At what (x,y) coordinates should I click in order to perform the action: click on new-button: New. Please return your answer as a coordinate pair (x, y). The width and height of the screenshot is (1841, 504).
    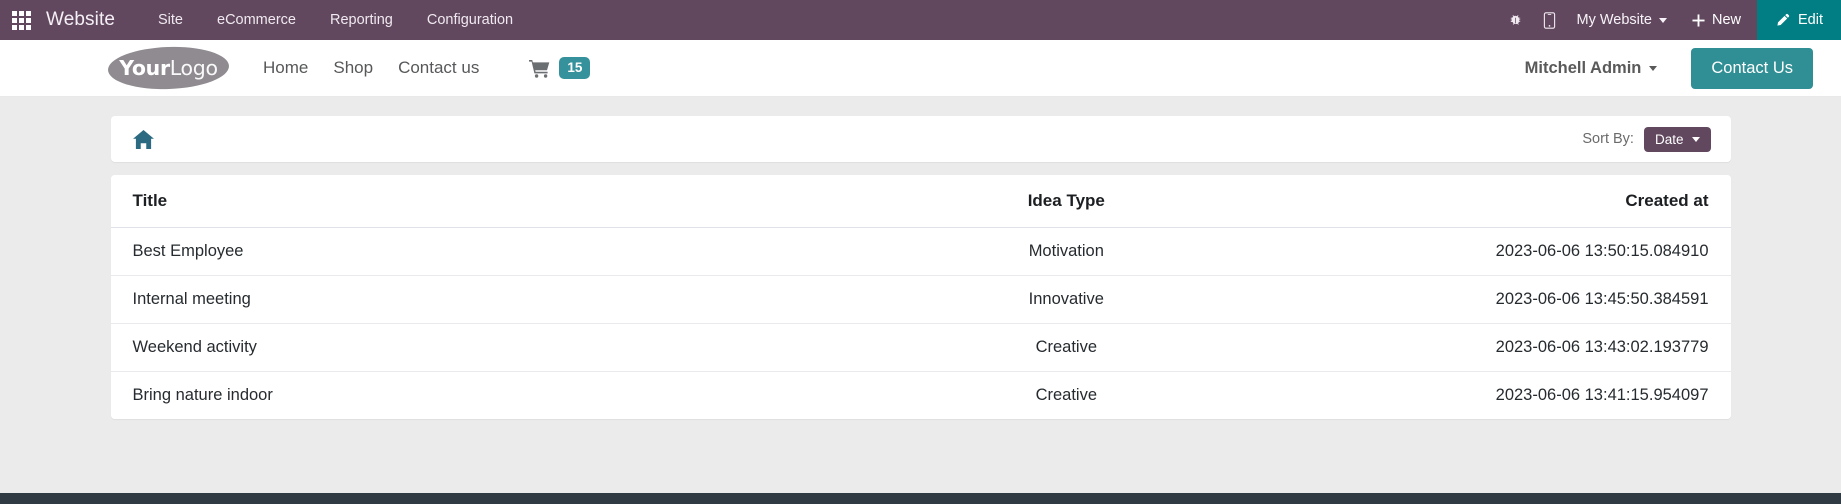
    Looking at the image, I should click on (1718, 20).